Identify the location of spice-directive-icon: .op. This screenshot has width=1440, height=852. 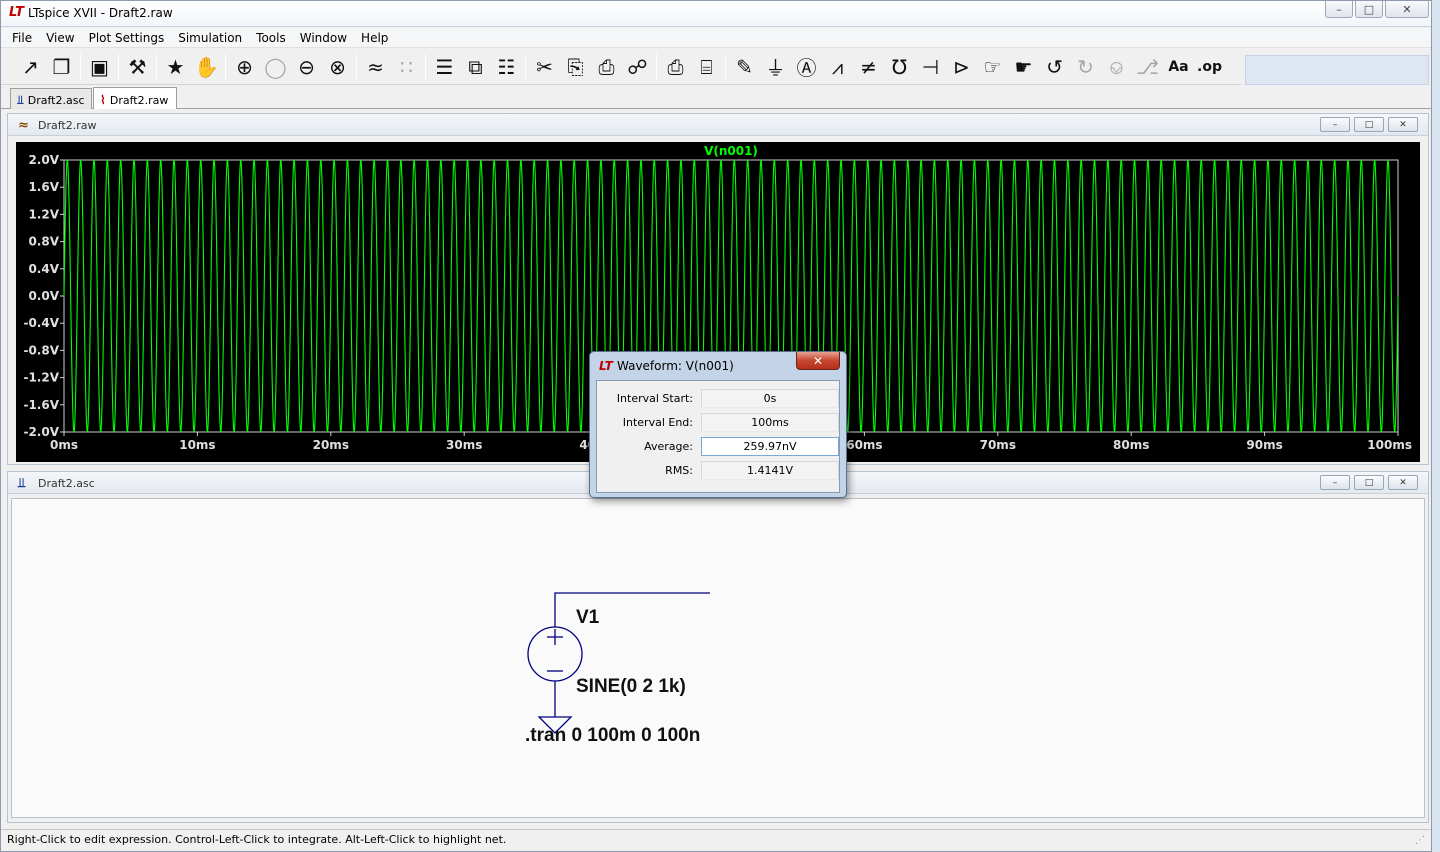
(1209, 67).